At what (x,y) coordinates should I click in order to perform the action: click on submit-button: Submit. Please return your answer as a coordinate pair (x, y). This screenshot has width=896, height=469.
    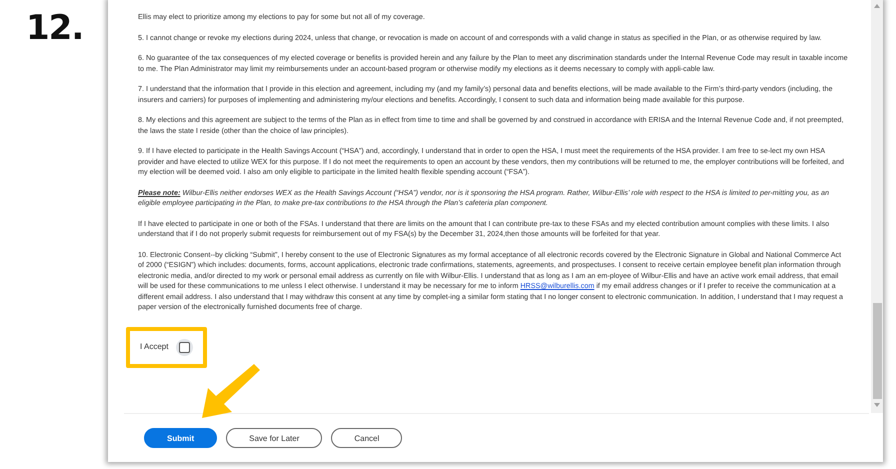
    Looking at the image, I should click on (181, 438).